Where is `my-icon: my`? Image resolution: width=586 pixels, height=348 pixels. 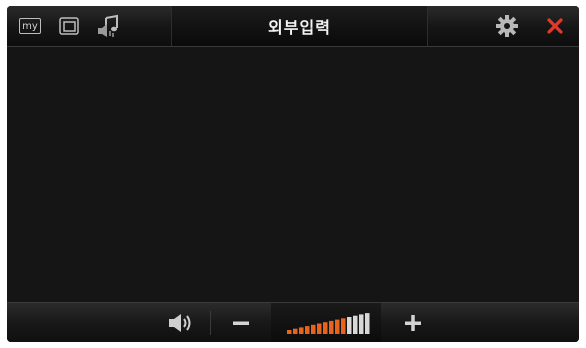
my-icon: my is located at coordinates (30, 26).